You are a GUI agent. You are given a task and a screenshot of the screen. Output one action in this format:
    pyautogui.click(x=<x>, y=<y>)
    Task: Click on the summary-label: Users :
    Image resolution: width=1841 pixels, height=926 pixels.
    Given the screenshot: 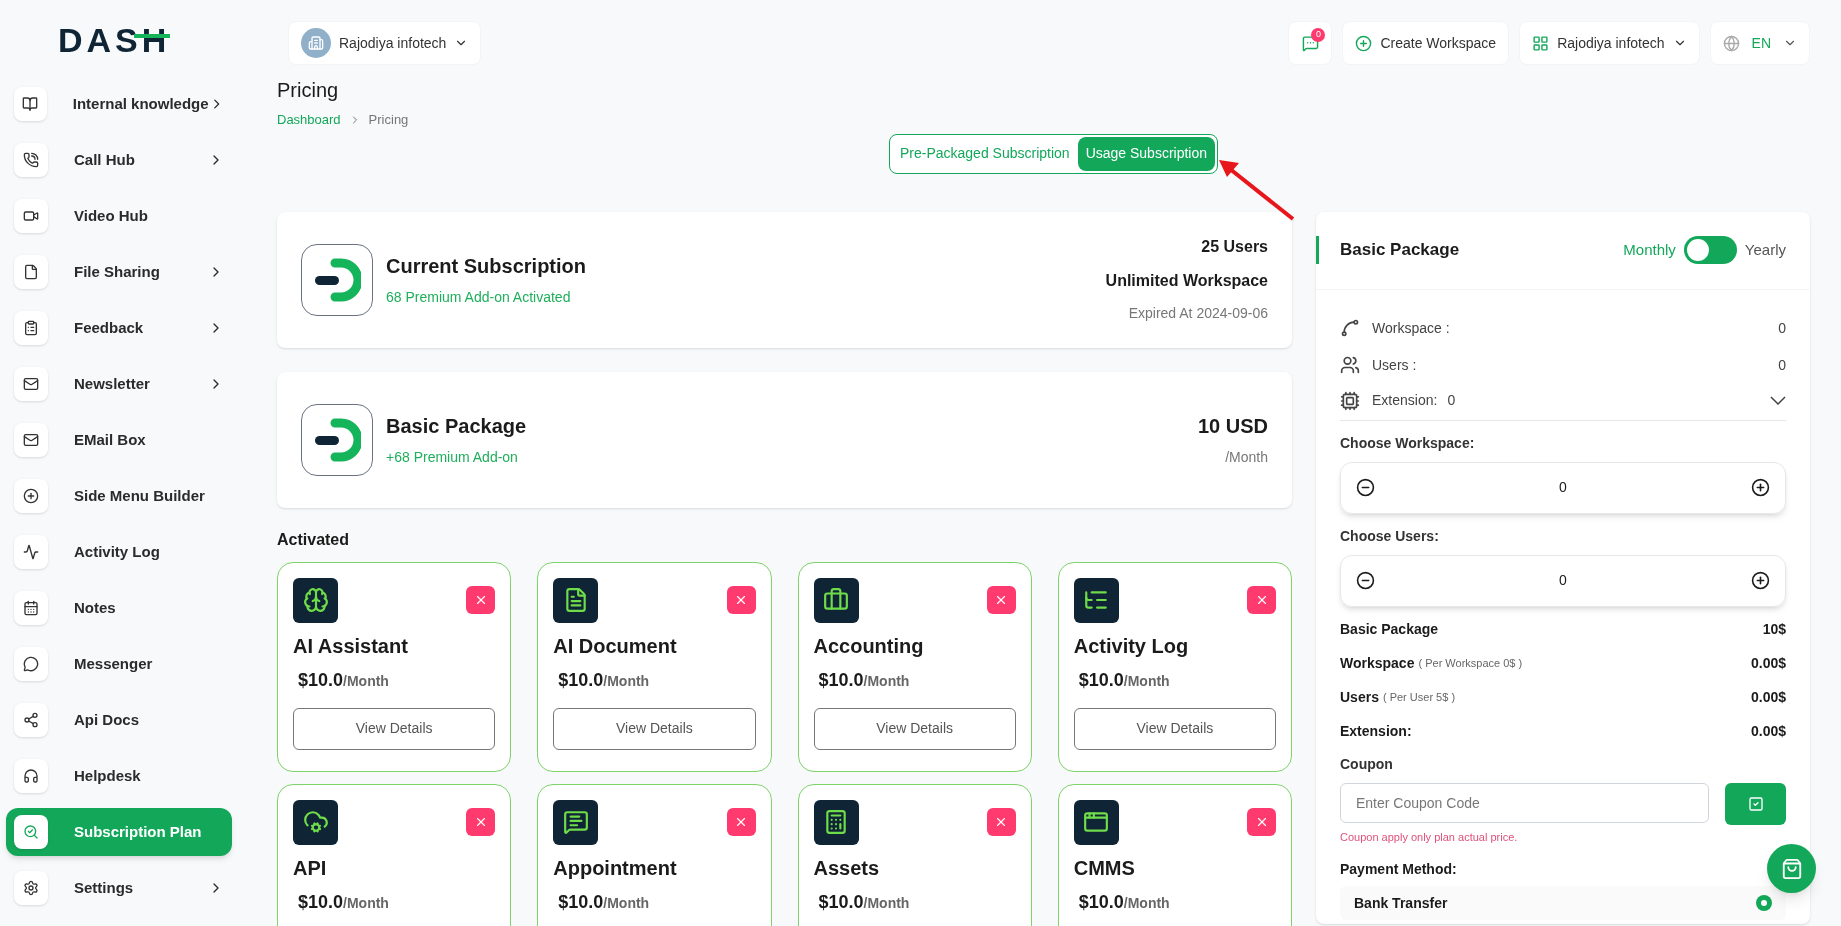 What is the action you would take?
    pyautogui.click(x=1395, y=365)
    